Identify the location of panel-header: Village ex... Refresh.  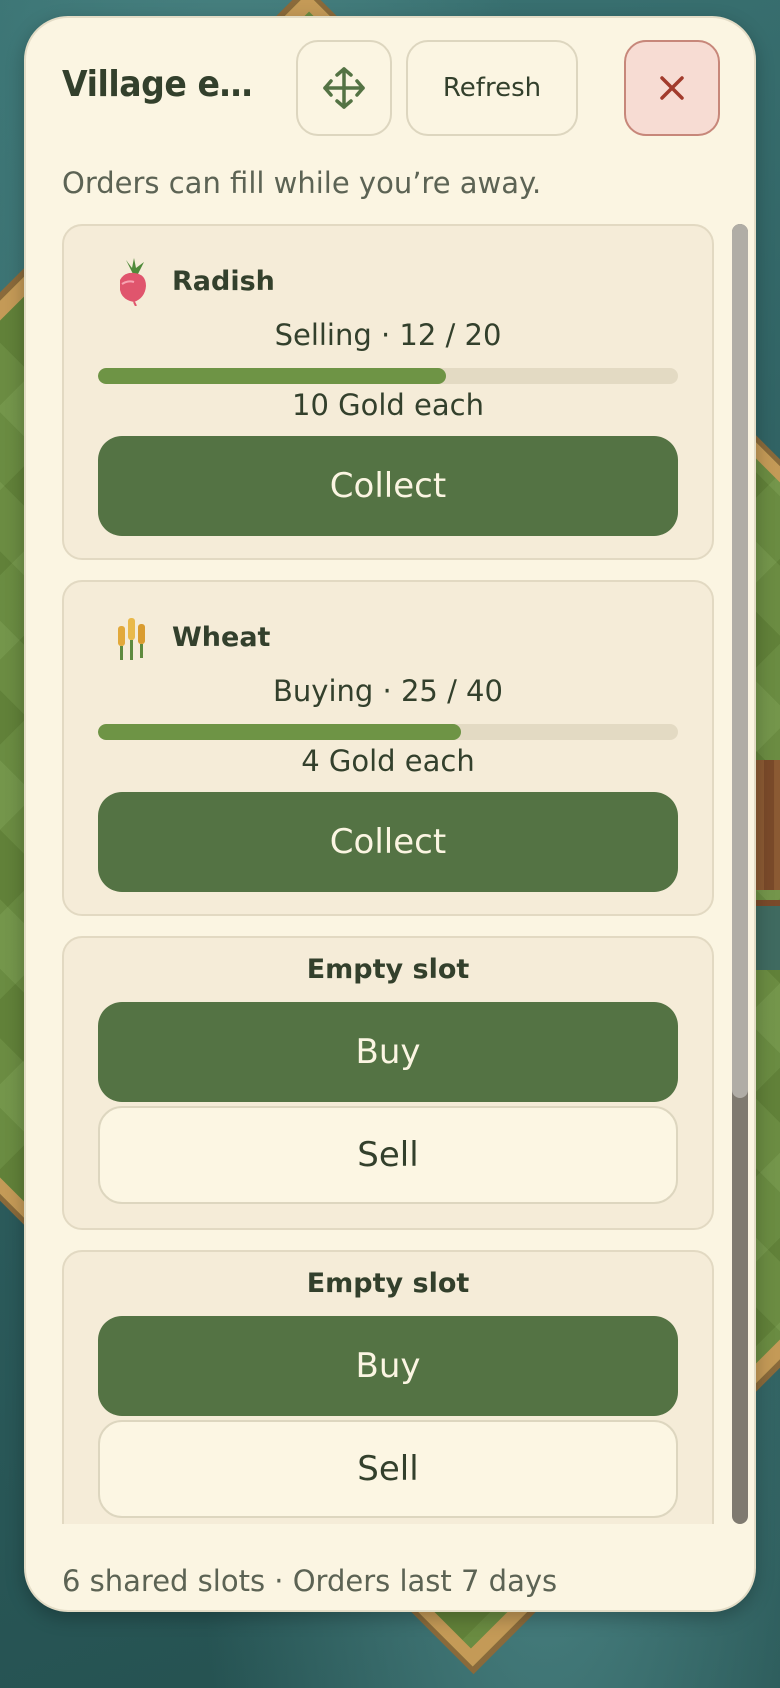
(391, 88).